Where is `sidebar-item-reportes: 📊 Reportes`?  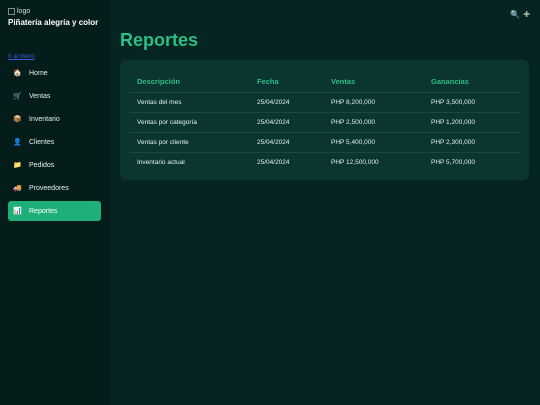
sidebar-item-reportes: 📊 Reportes is located at coordinates (54, 211).